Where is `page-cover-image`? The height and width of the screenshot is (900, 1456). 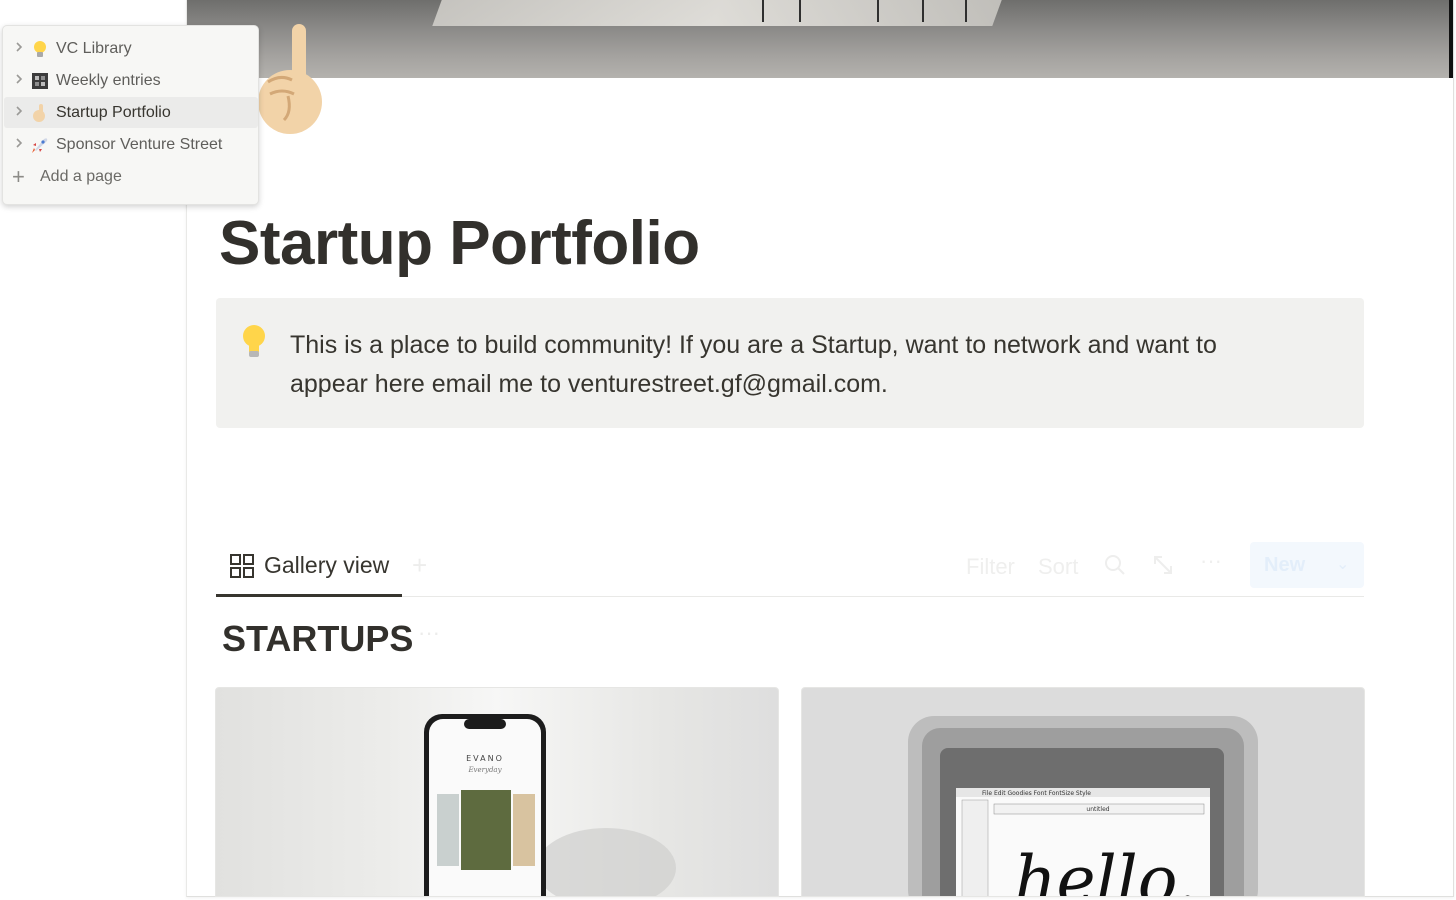
page-cover-image is located at coordinates (820, 39).